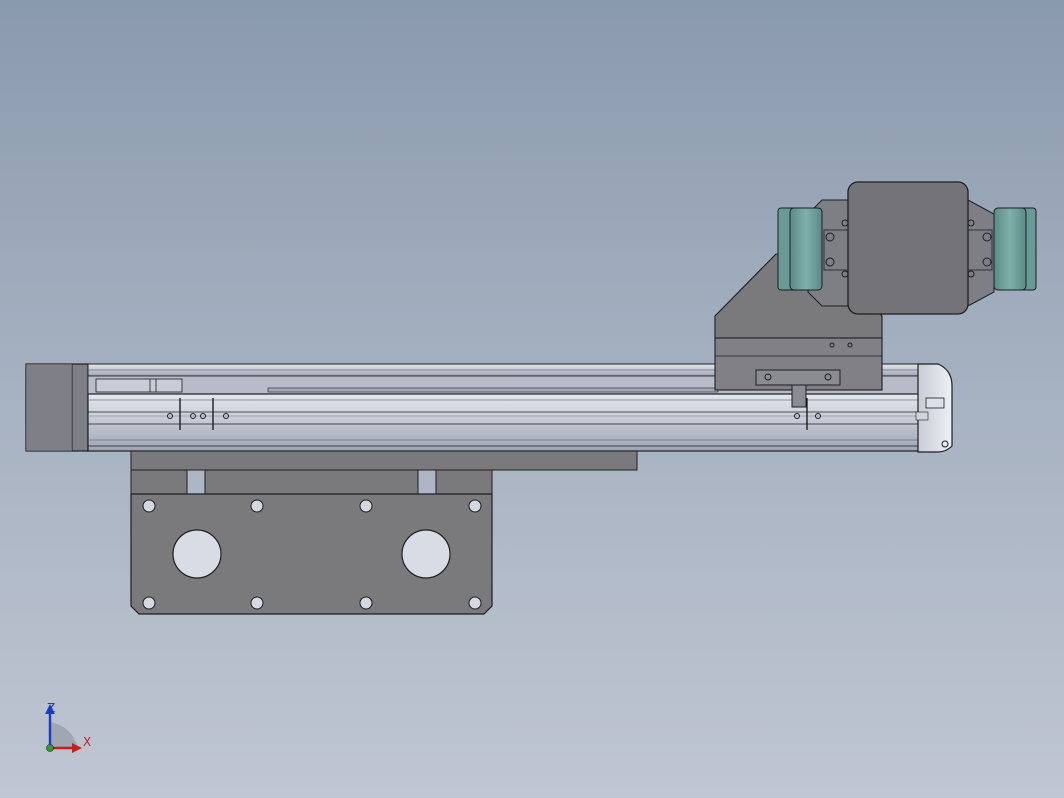 Image resolution: width=1064 pixels, height=798 pixels. Describe the element at coordinates (907, 248) in the screenshot. I see `gripper` at that location.